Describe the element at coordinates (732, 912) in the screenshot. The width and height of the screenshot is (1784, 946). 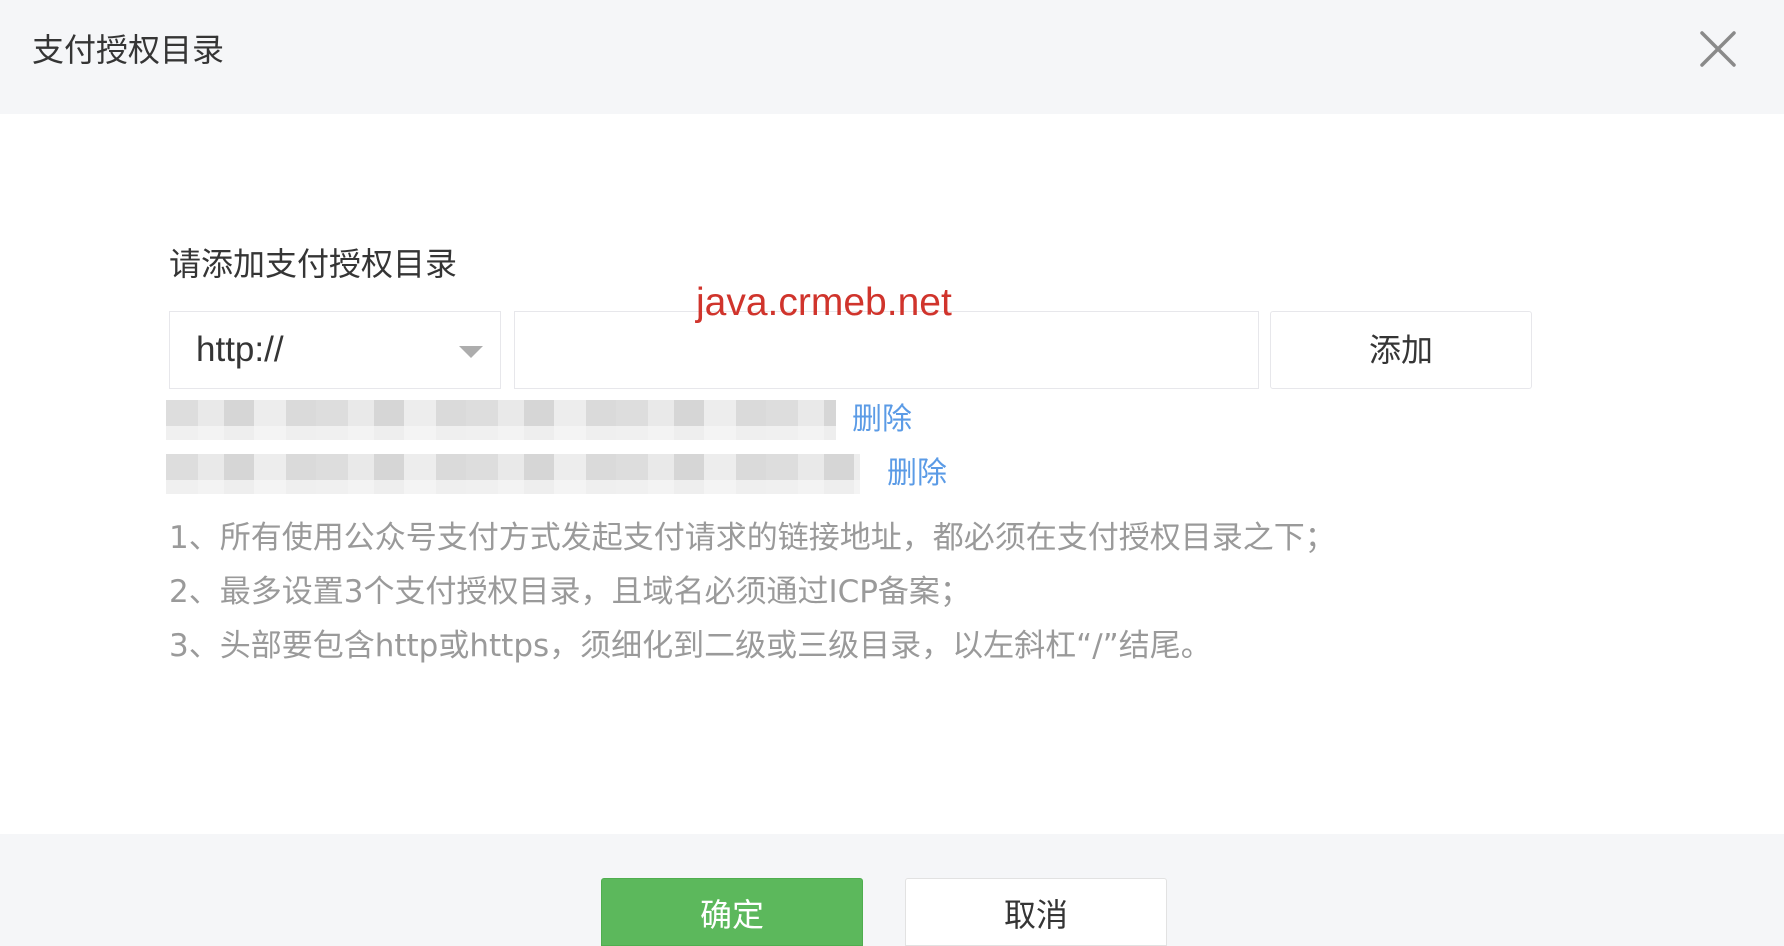
I see `confirm-button: 确定` at that location.